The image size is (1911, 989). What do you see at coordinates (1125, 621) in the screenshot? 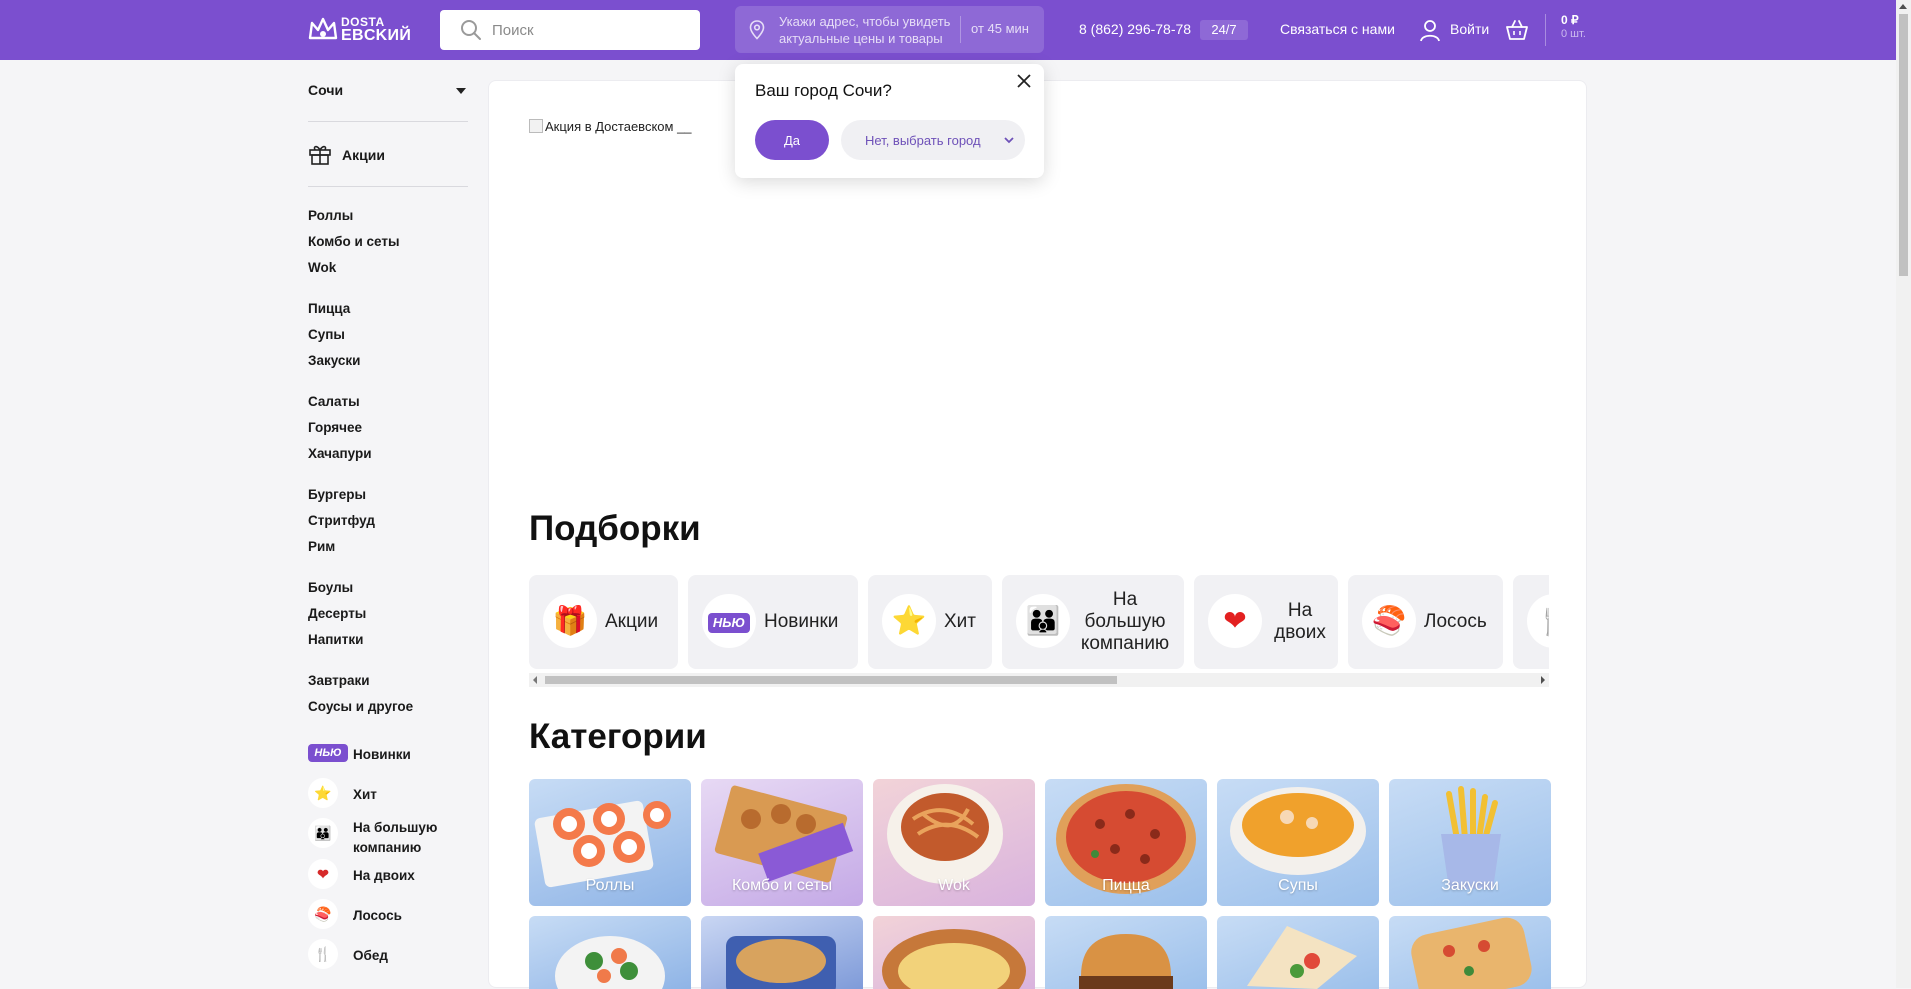
I see `collection-label: На большую компанию` at bounding box center [1125, 621].